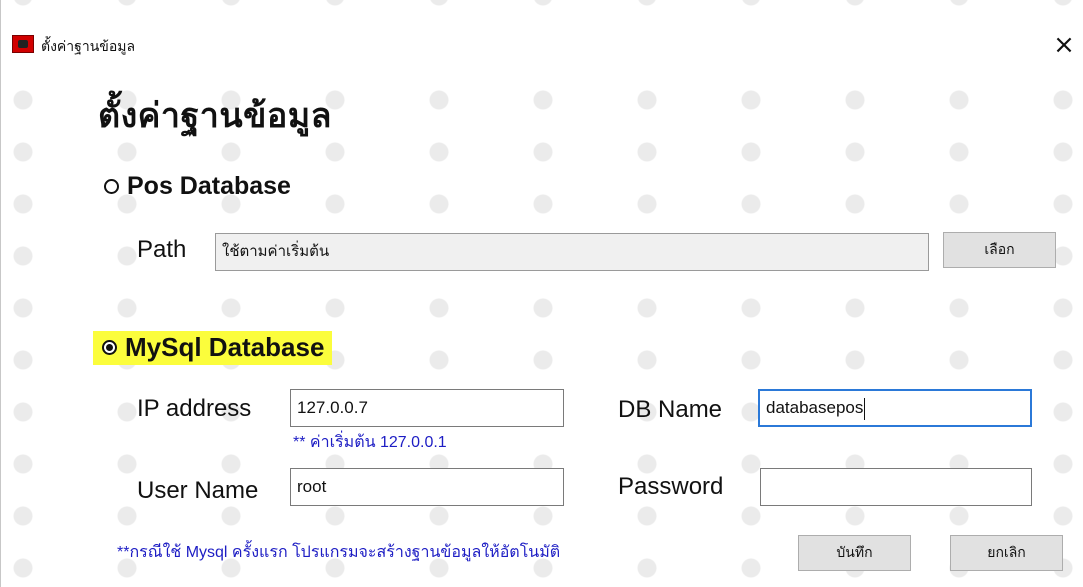 The image size is (1083, 587). I want to click on browse-button: เลือก, so click(999, 250).